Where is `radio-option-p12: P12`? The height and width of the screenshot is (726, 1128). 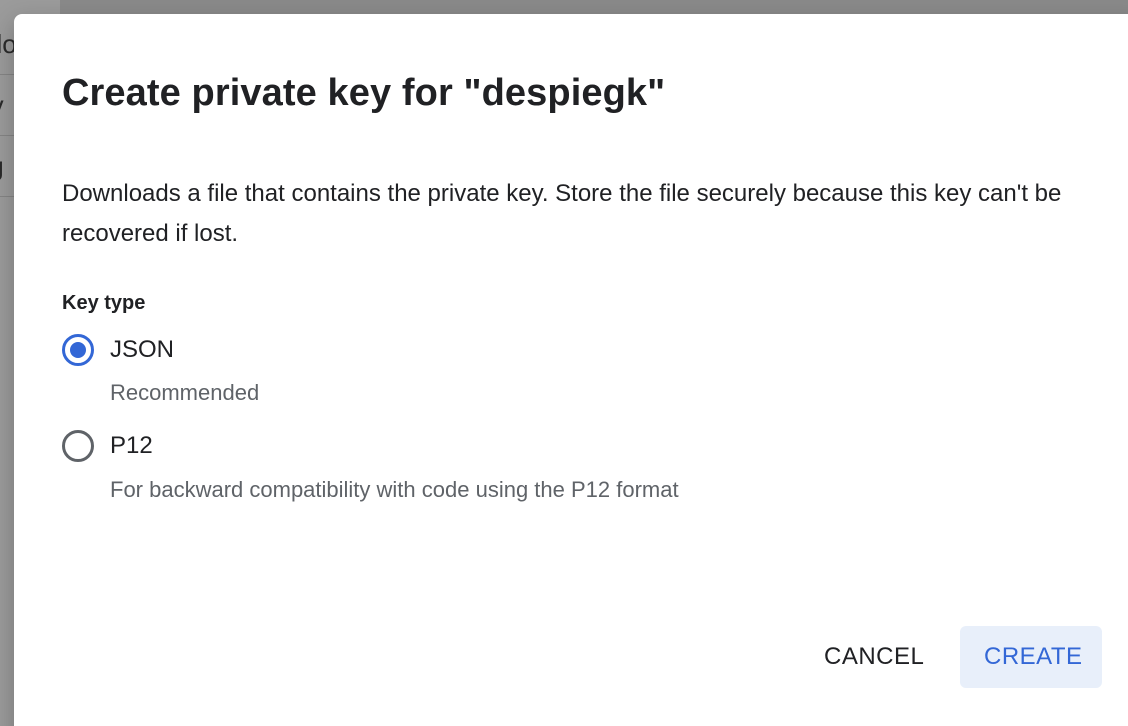
radio-option-p12: P12 is located at coordinates (107, 446).